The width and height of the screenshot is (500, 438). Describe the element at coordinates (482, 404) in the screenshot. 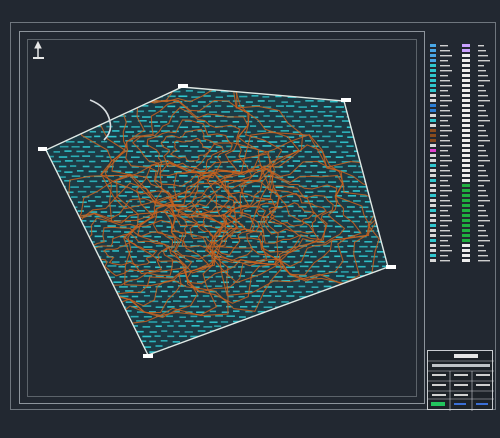

I see `title-block-blue-bar` at that location.